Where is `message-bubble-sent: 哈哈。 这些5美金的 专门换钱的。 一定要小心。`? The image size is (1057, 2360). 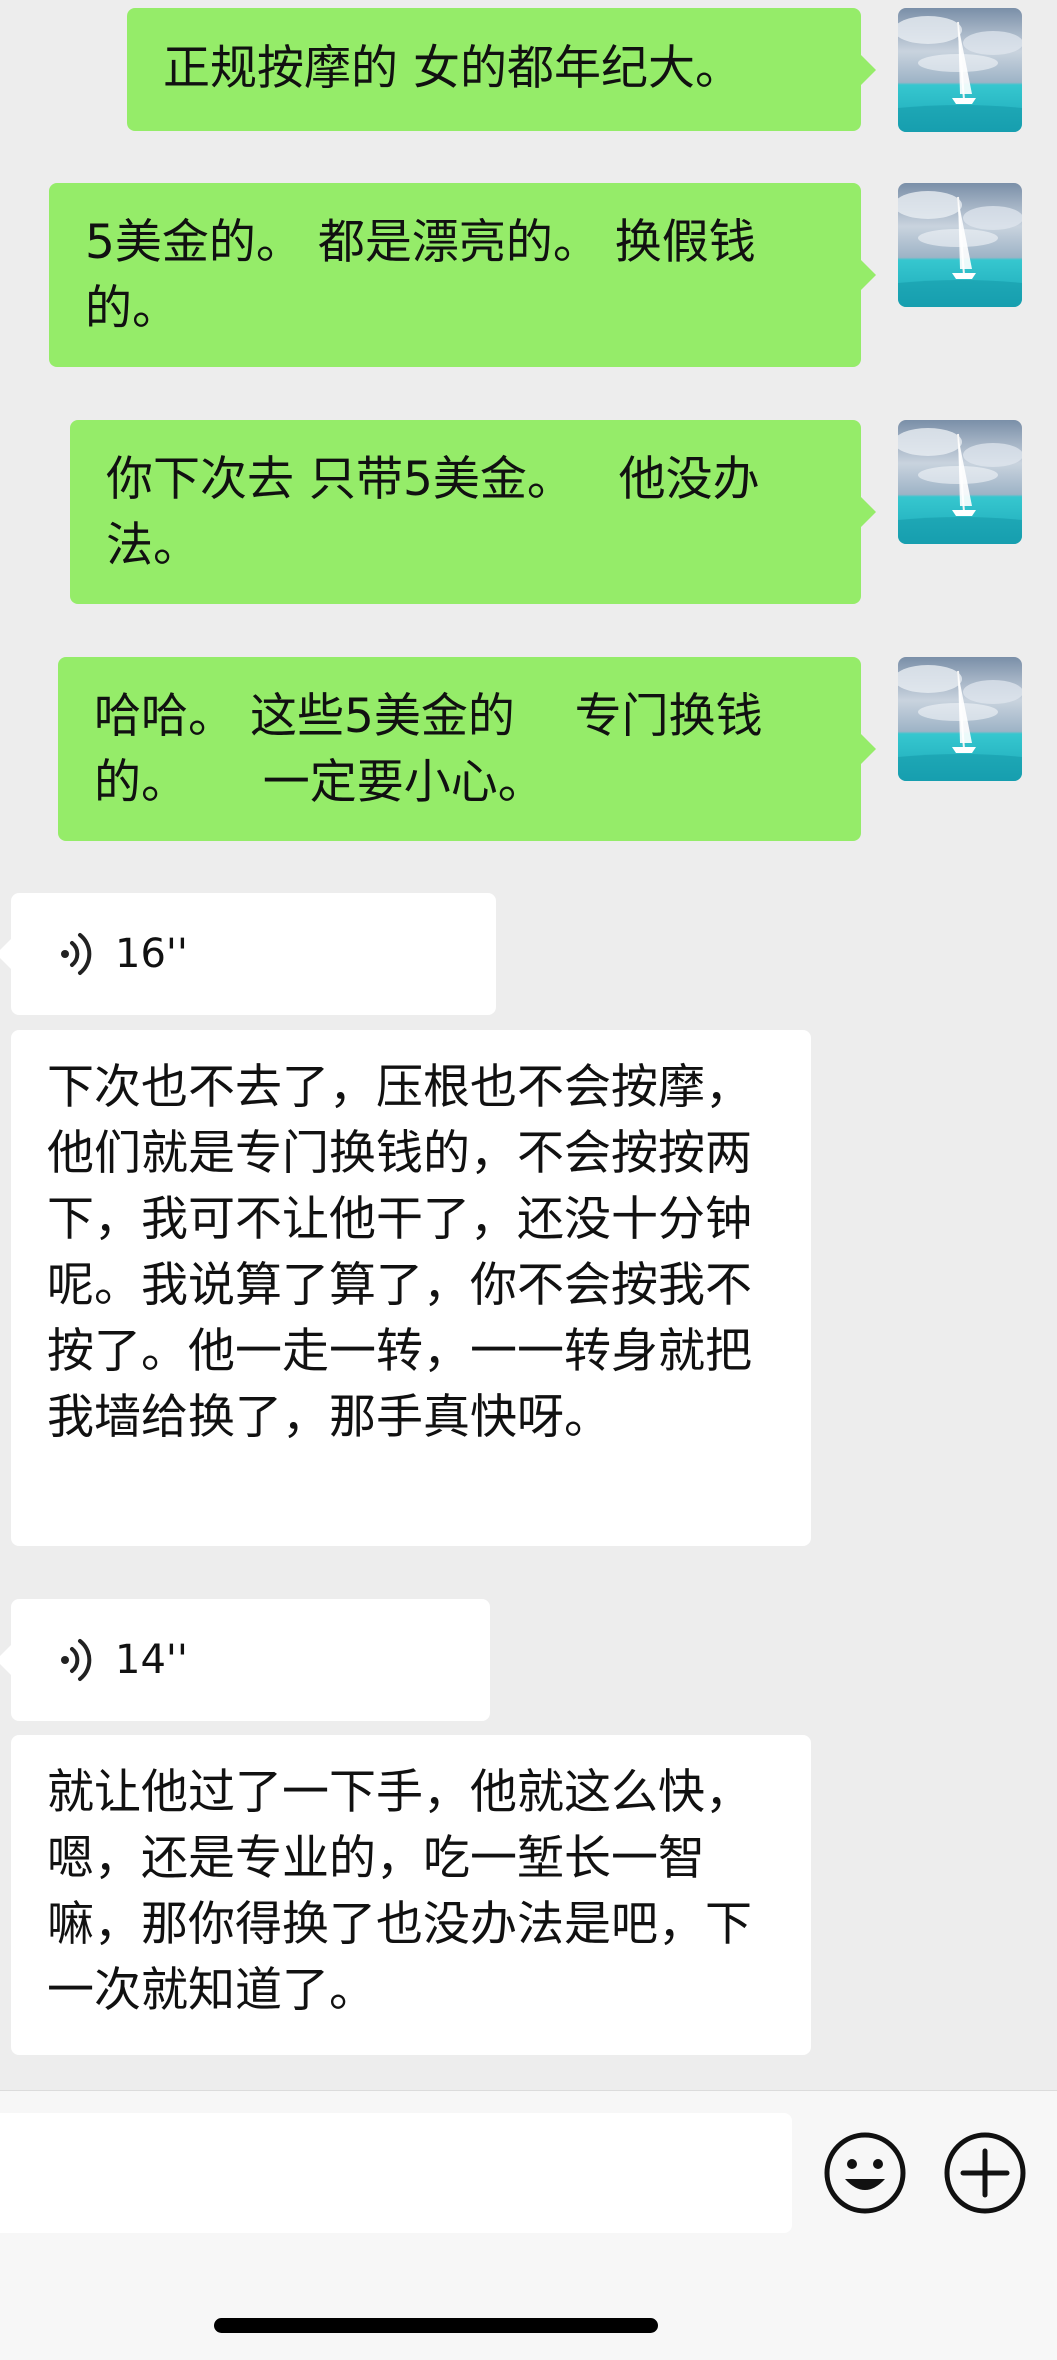 message-bubble-sent: 哈哈。 这些5美金的 专门换钱的。 一定要小心。 is located at coordinates (467, 749).